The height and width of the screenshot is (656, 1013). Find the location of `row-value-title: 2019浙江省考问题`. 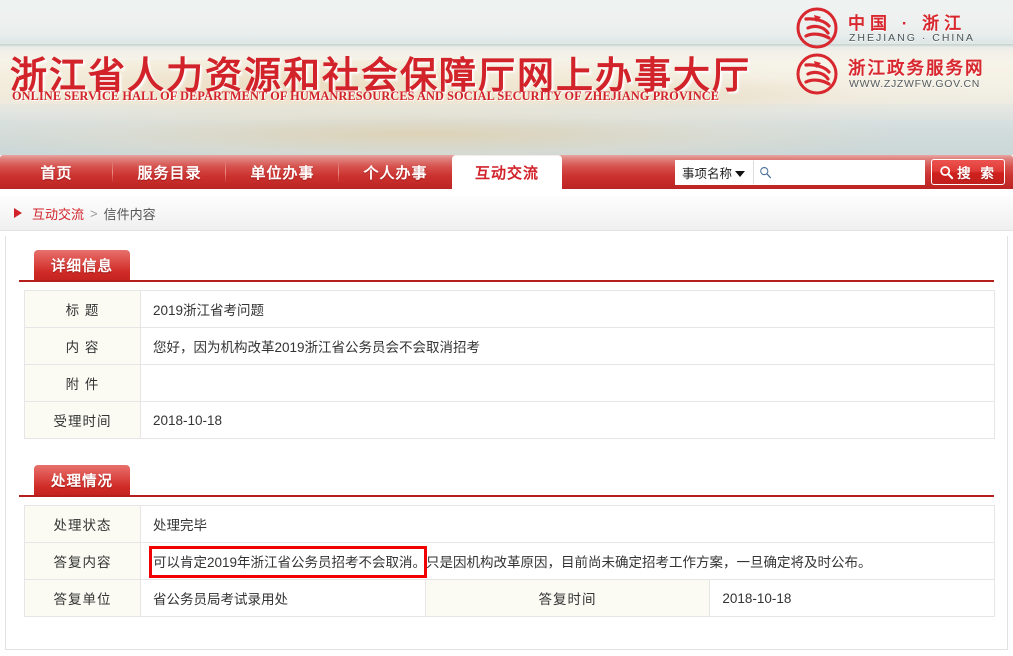

row-value-title: 2019浙江省考问题 is located at coordinates (567, 309).